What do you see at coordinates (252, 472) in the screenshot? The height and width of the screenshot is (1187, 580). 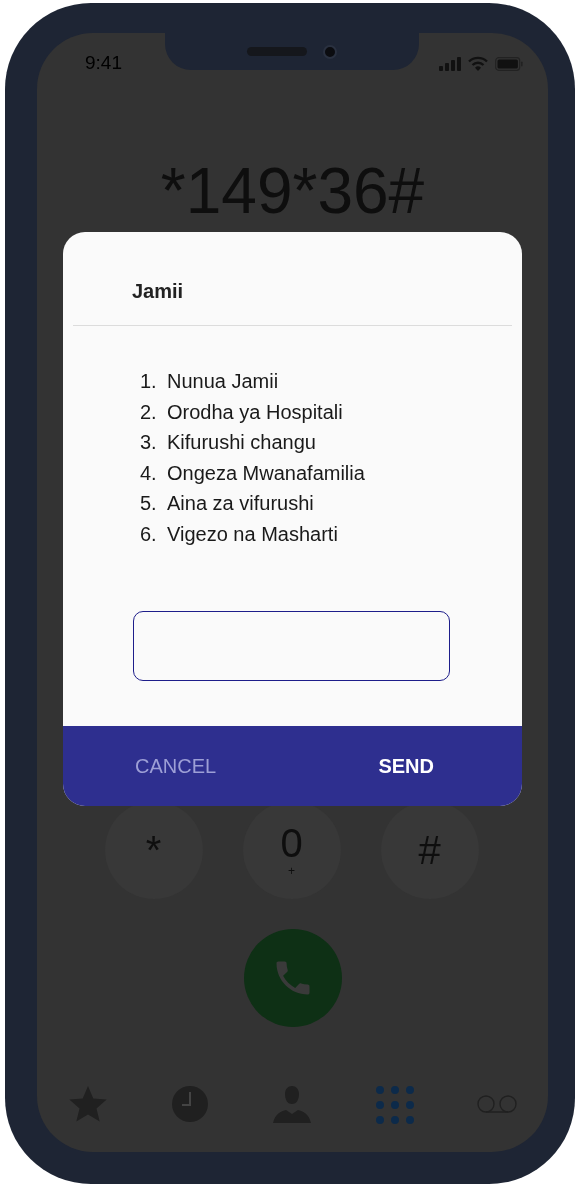 I see `menu-option: 4. Ongeza Mwanafamilia` at bounding box center [252, 472].